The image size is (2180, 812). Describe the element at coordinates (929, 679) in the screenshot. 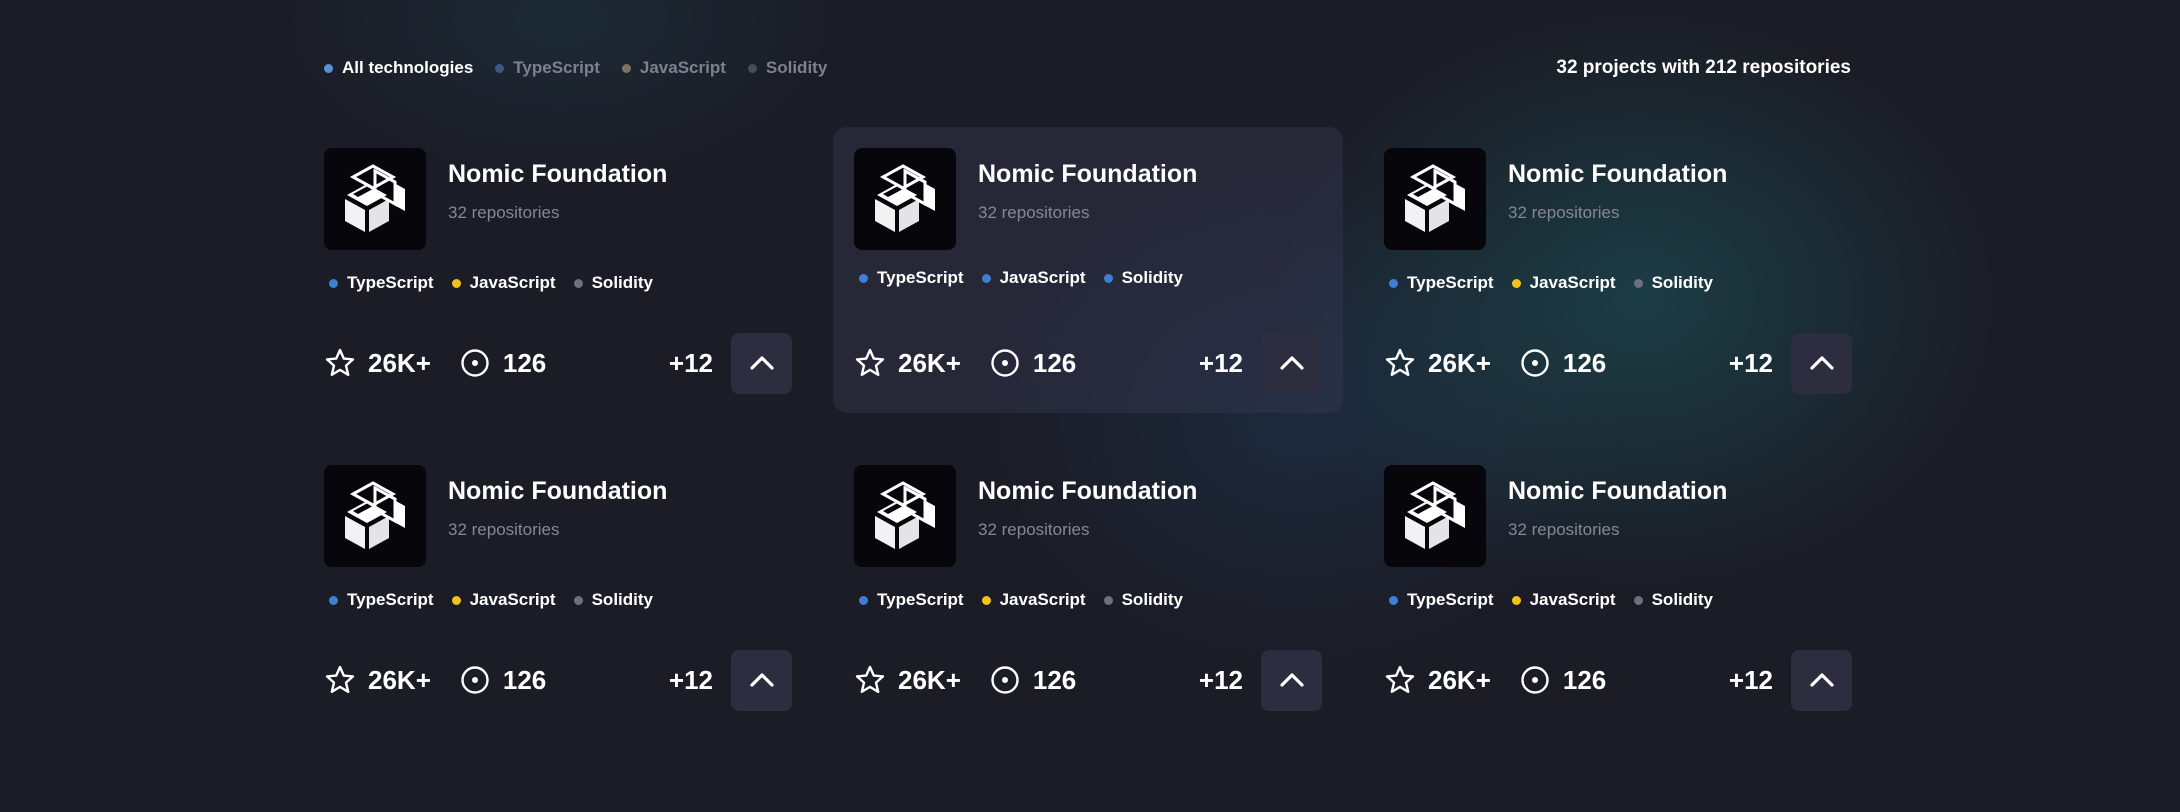

I see `stars-count: 26K+` at that location.